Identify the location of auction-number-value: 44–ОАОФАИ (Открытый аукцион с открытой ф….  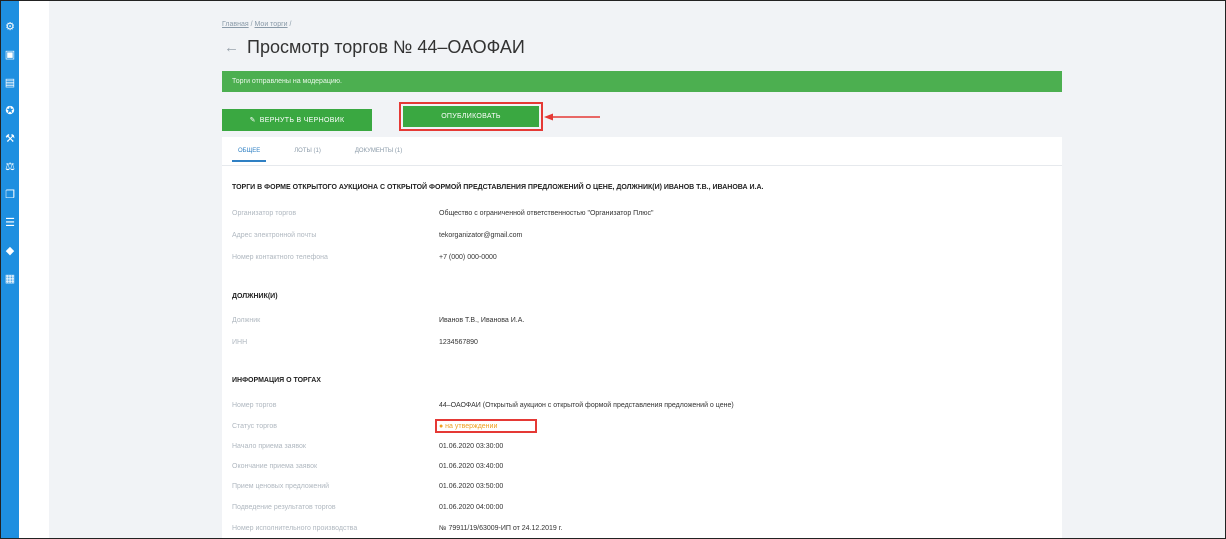
(586, 405).